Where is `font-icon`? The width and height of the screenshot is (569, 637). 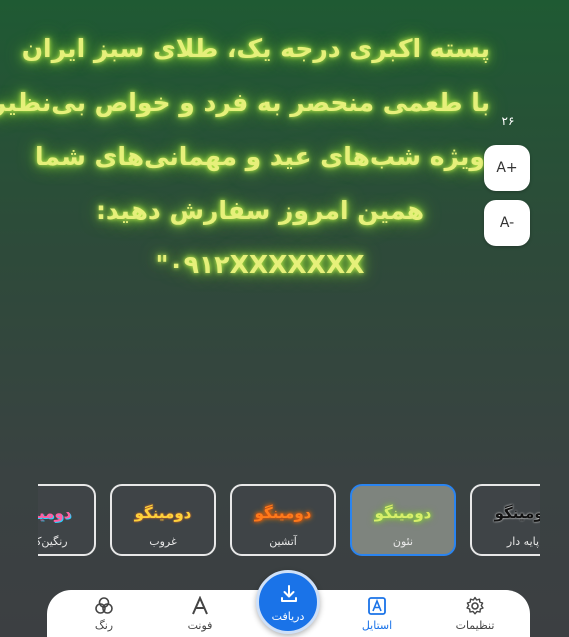 font-icon is located at coordinates (200, 605).